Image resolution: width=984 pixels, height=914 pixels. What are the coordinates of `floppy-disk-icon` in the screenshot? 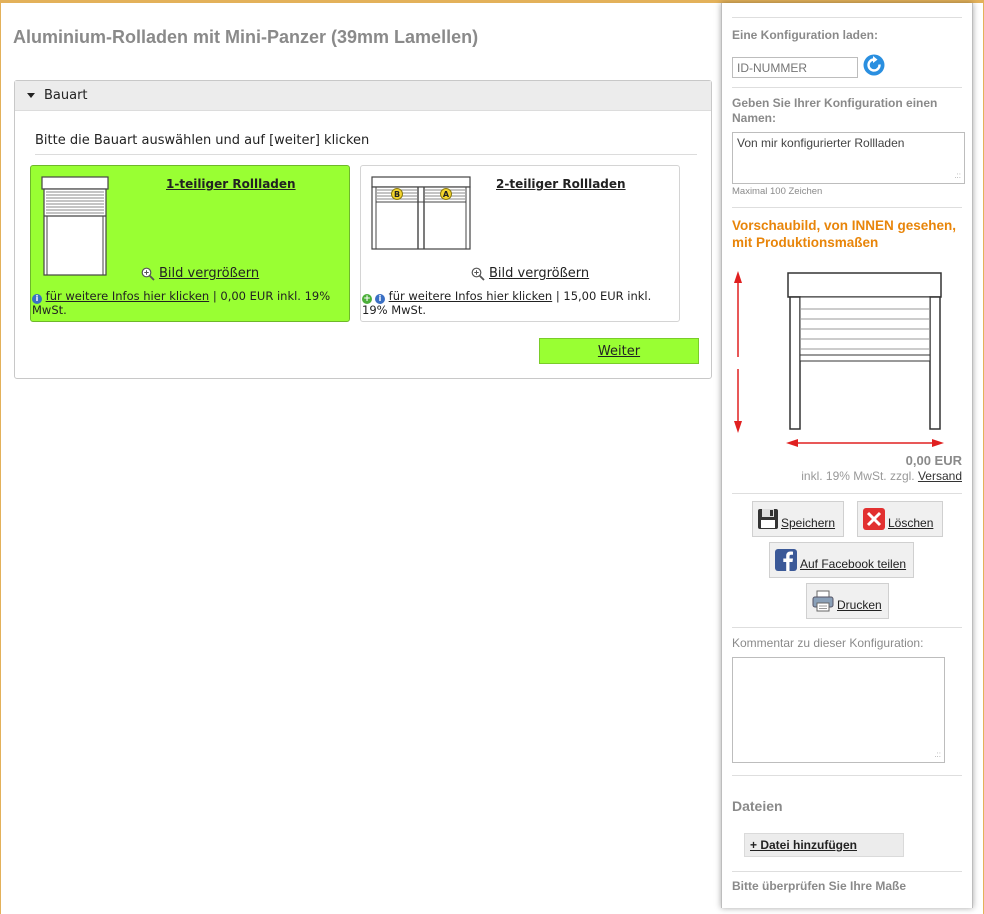 It's located at (768, 519).